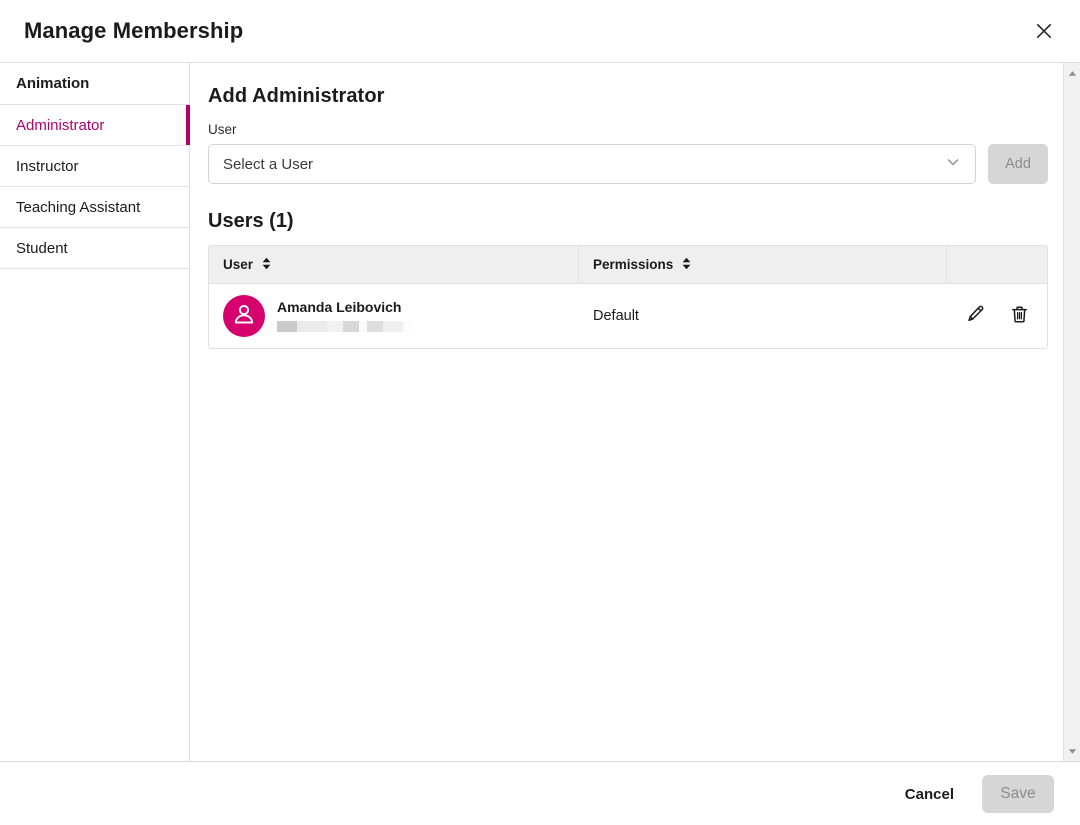  I want to click on column-header-actions, so click(997, 264).